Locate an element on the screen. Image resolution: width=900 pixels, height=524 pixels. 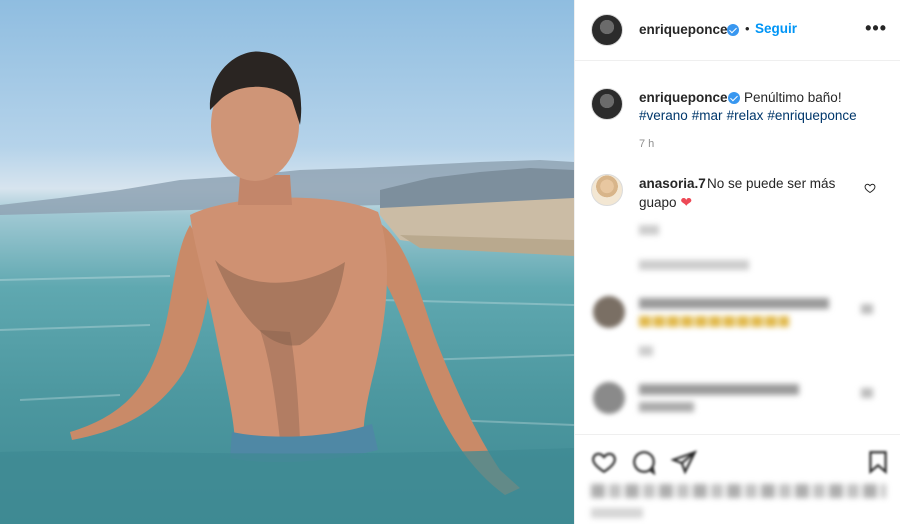
commenter-username: anasoria.7 is located at coordinates (672, 183).